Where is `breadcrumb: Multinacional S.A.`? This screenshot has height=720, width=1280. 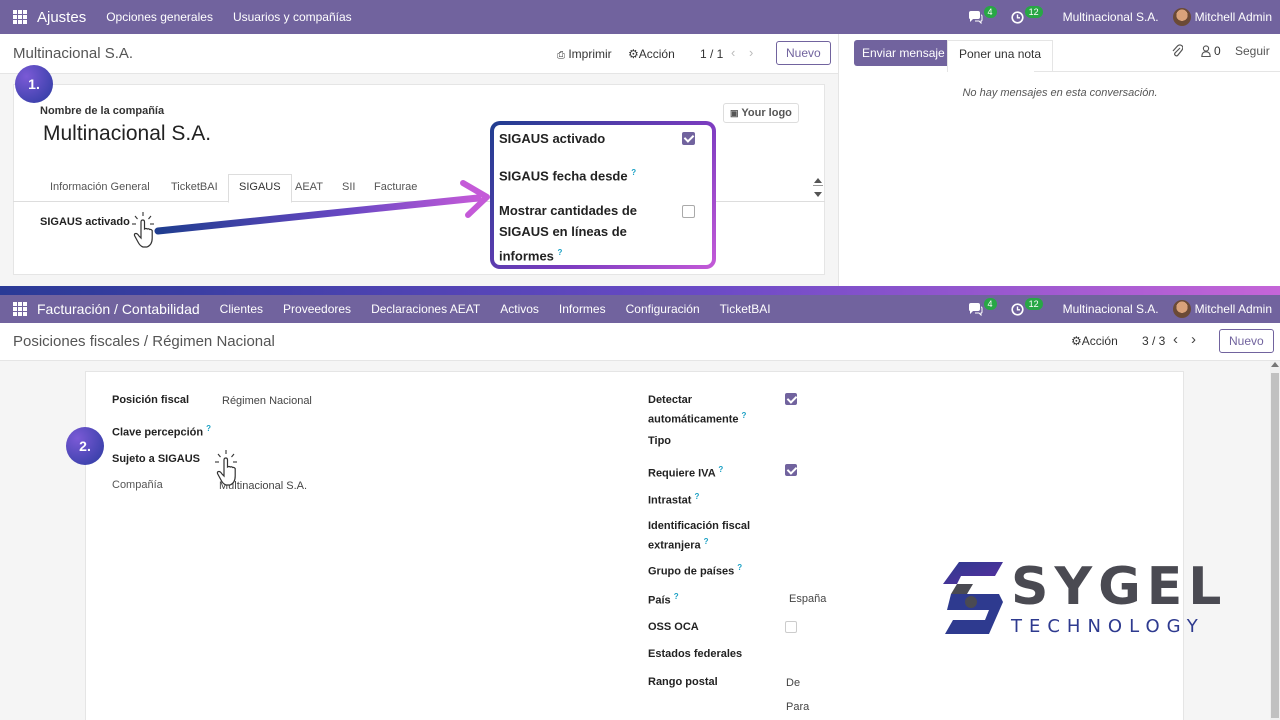 breadcrumb: Multinacional S.A. is located at coordinates (73, 53).